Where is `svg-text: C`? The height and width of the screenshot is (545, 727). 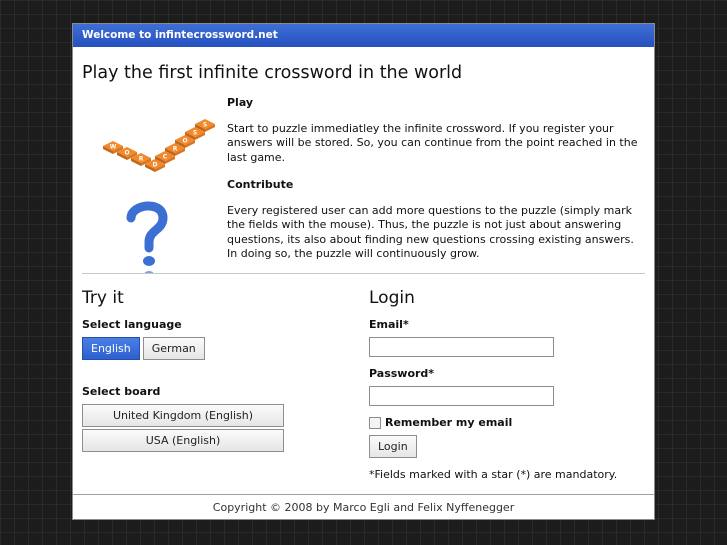
svg-text: C is located at coordinates (165, 157).